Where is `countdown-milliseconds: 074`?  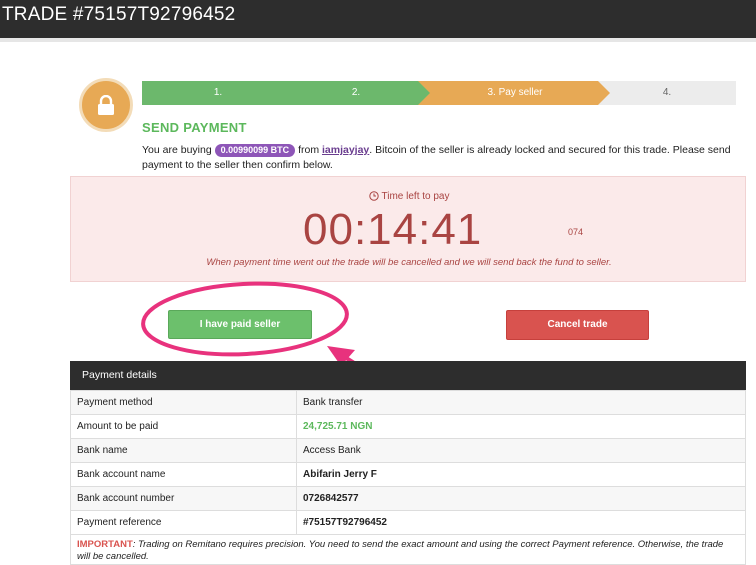
countdown-milliseconds: 074 is located at coordinates (576, 232).